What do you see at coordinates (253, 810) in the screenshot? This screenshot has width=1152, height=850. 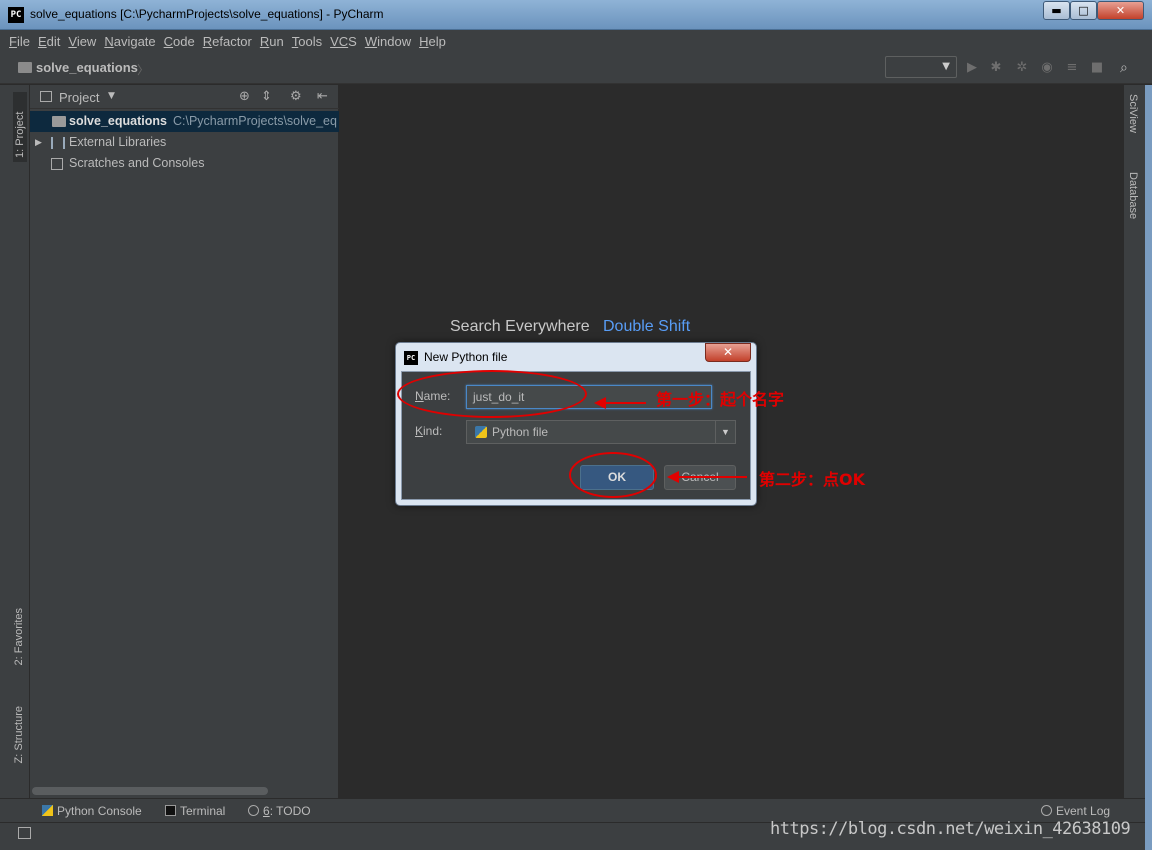 I see `todo-icon` at bounding box center [253, 810].